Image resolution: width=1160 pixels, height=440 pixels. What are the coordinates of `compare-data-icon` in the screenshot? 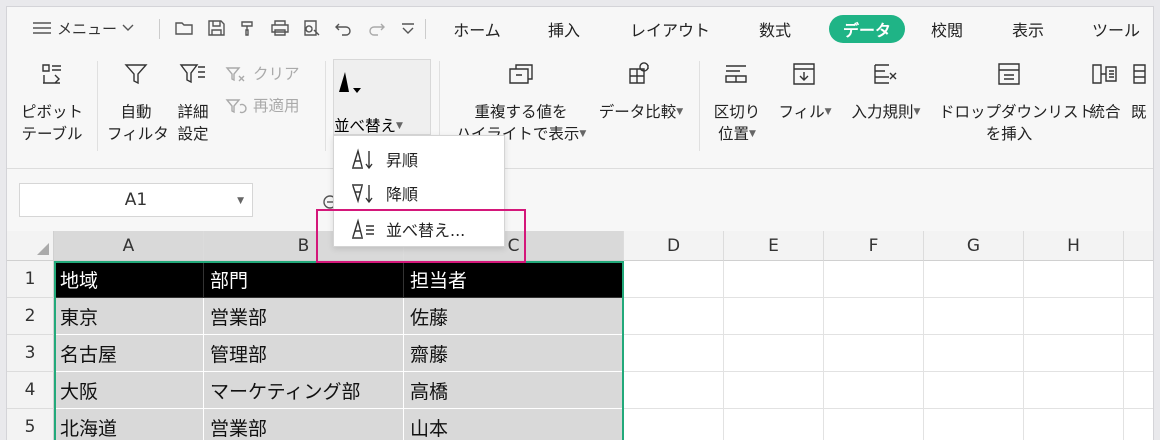 It's located at (639, 73).